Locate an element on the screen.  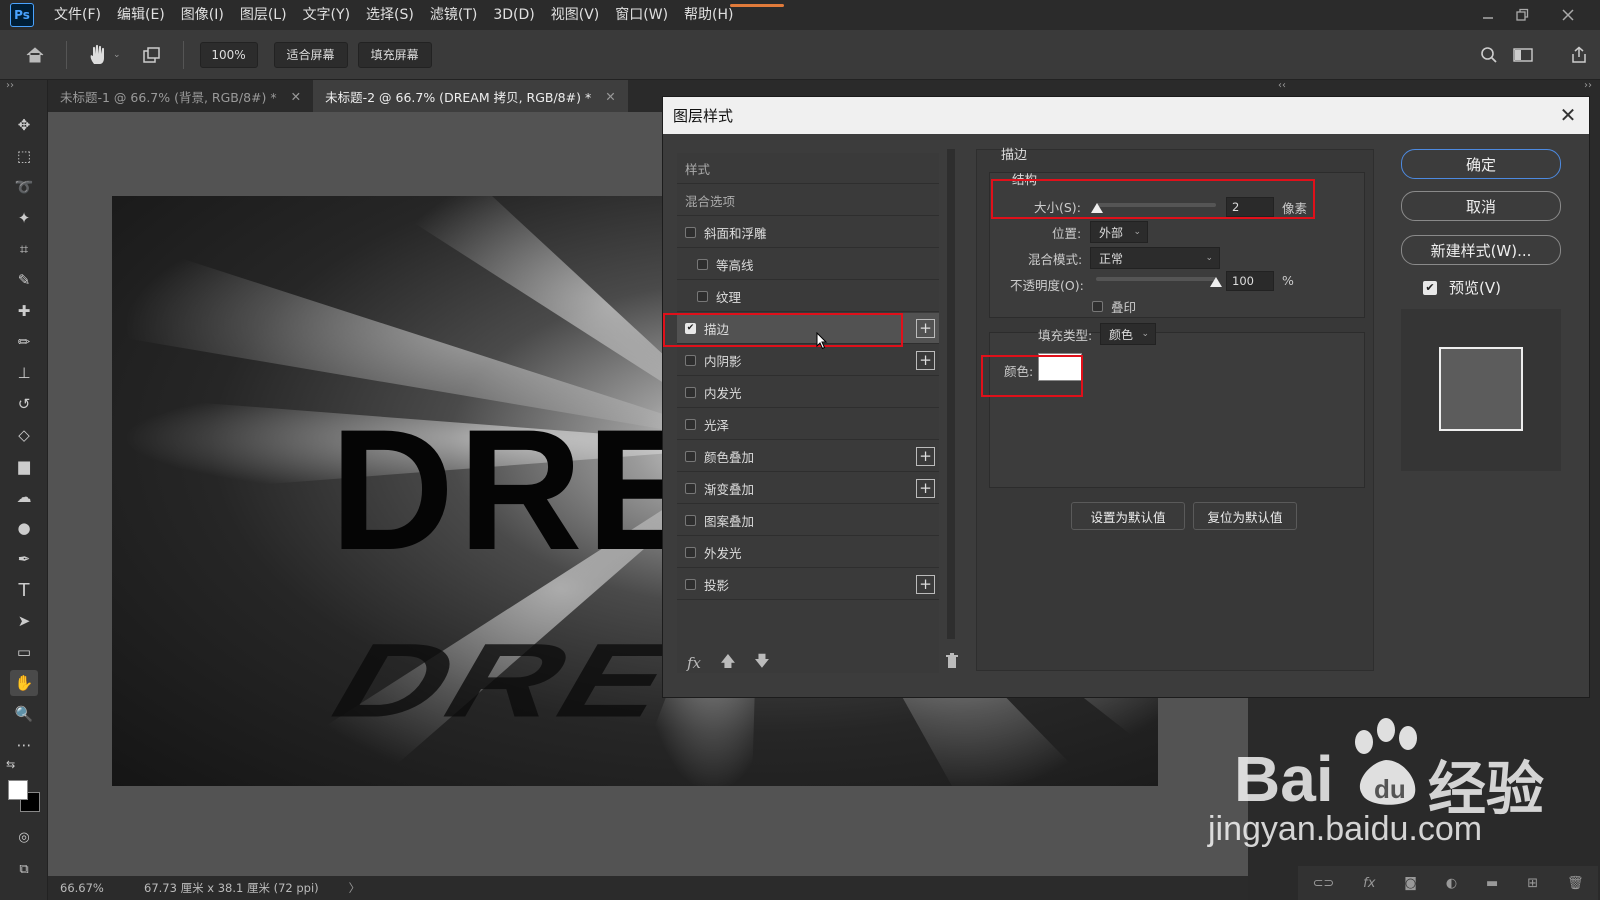
blend-mode-select: 正常 ⌄ is located at coordinates (1155, 258).